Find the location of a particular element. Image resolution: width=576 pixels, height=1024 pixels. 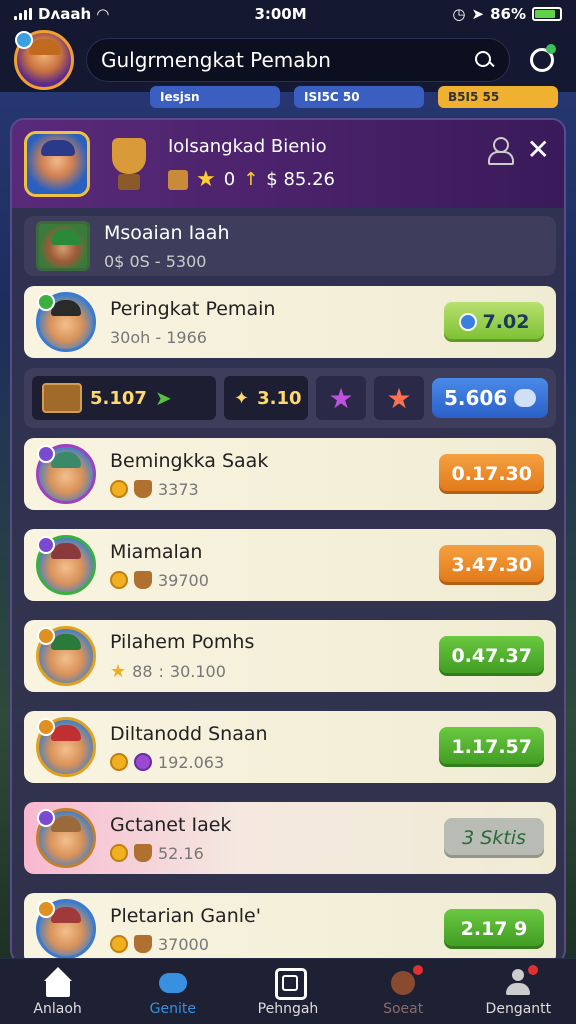

row-name: Pilahem Pomhs is located at coordinates (182, 641).